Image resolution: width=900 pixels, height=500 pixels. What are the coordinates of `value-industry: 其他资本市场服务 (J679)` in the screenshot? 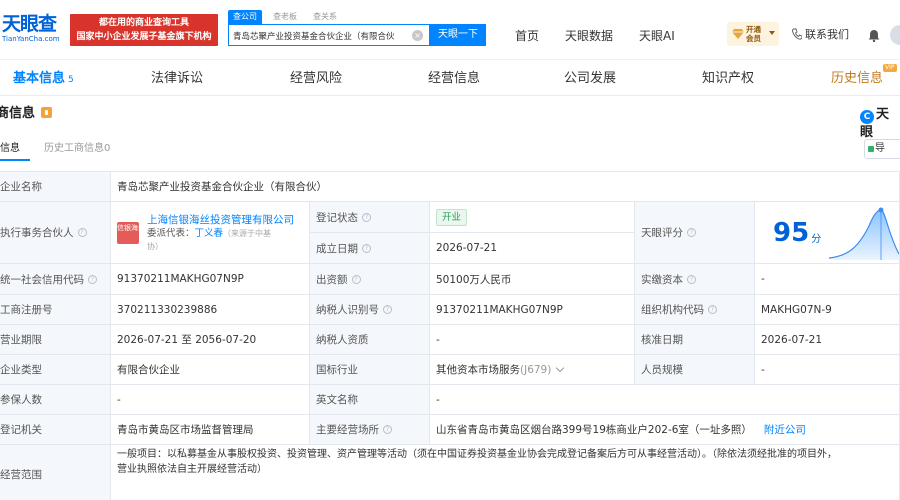 It's located at (532, 370).